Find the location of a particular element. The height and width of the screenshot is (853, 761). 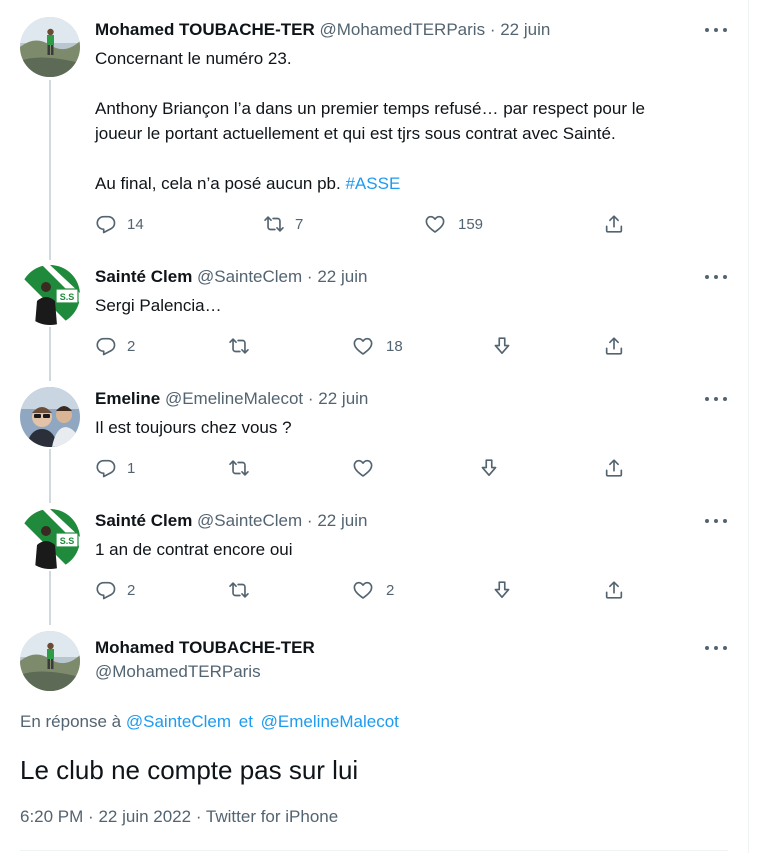

tweet-text: Il est toujours chez vous ? is located at coordinates (193, 427).